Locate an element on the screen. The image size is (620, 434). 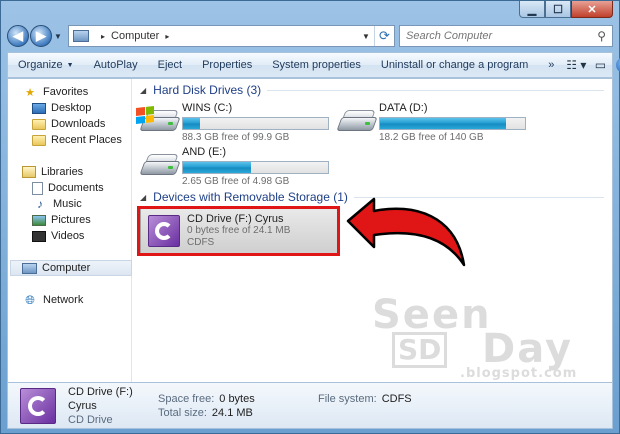
maximize-button: ☐ is located at coordinates (558, 9).